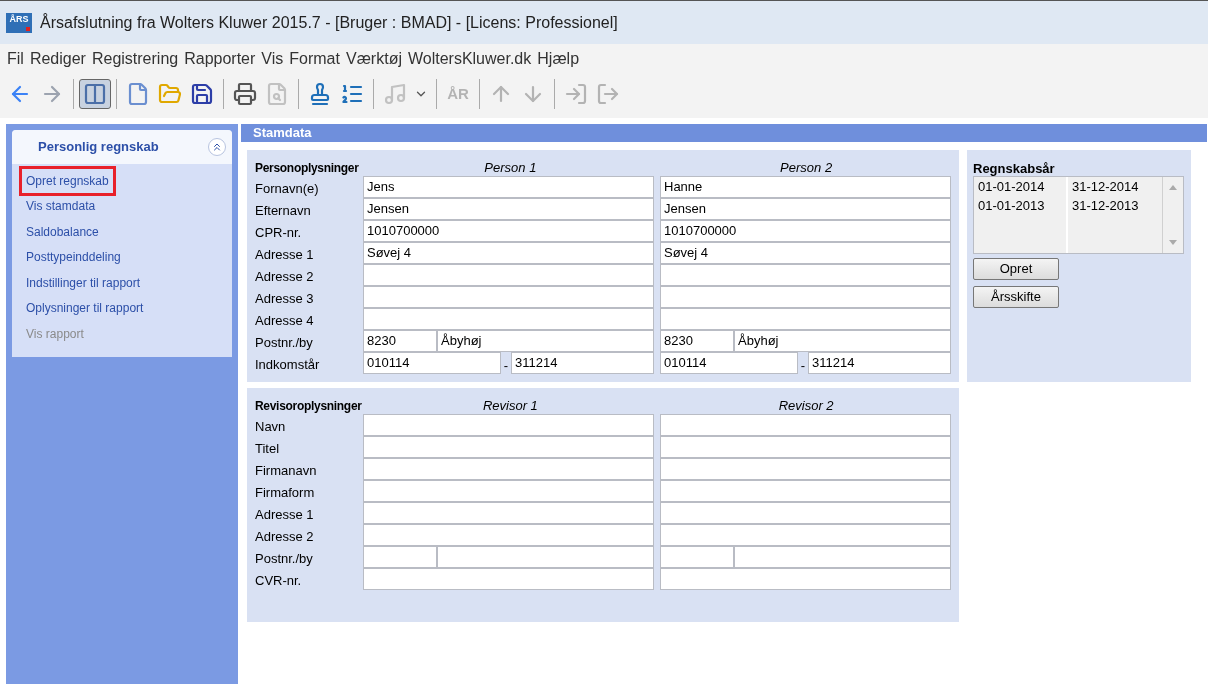  I want to click on column-heading: Revisor 2, so click(806, 406).